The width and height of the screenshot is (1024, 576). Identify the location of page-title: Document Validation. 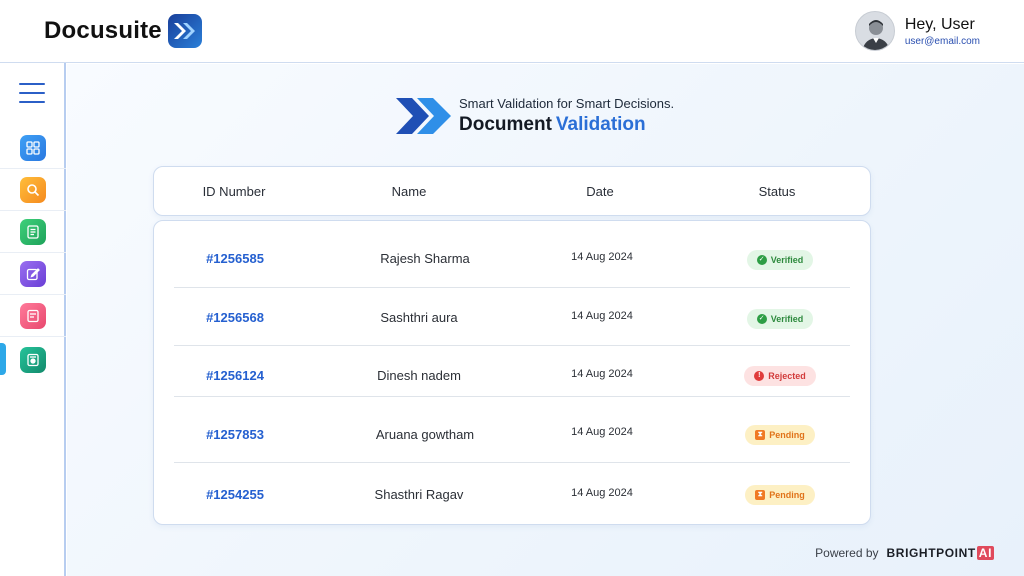
(566, 125).